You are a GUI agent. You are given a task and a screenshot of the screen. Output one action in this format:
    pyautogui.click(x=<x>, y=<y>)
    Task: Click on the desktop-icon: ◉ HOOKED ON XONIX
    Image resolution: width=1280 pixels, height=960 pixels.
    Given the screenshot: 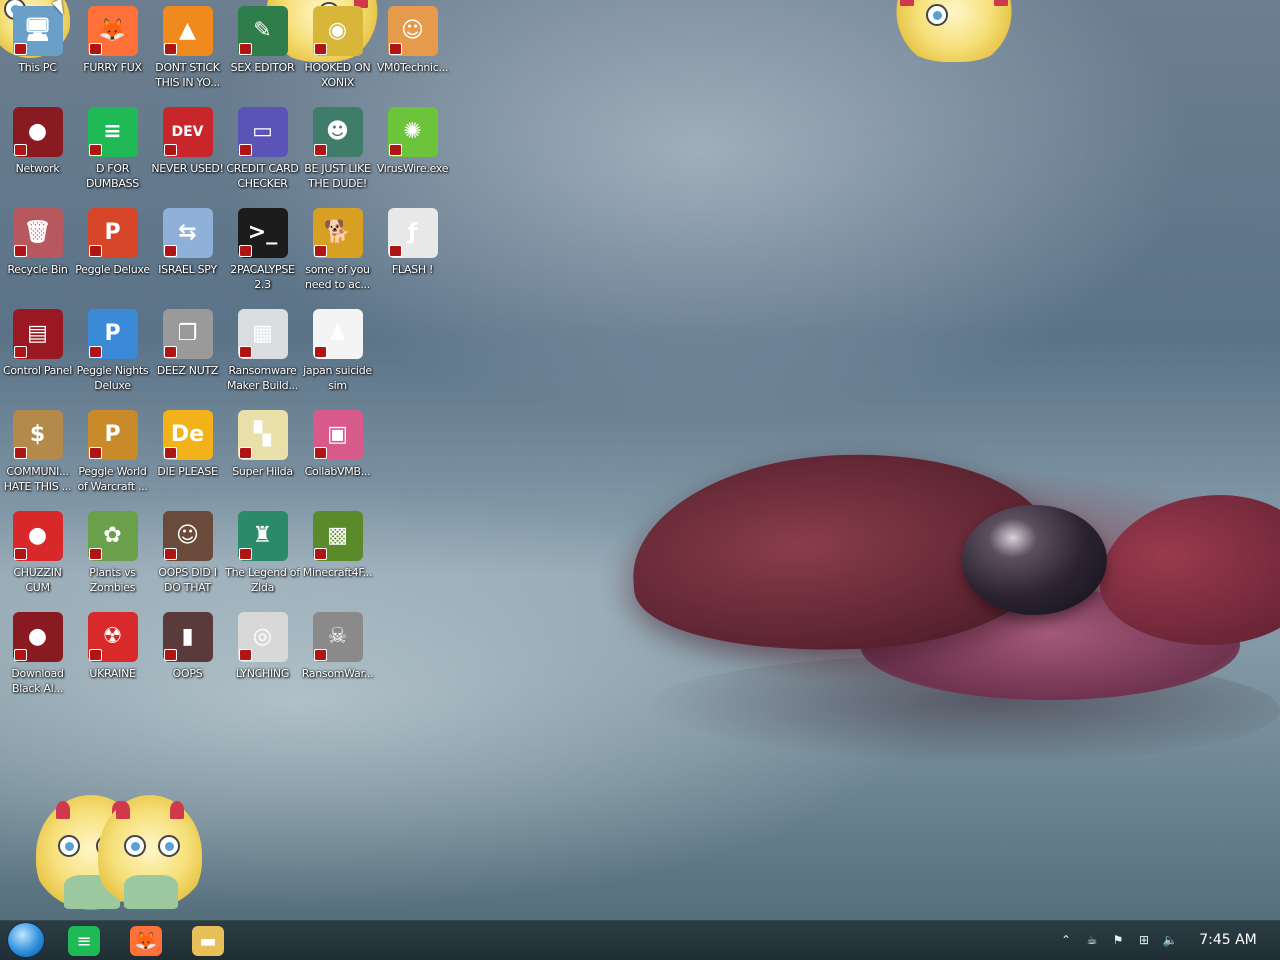 What is the action you would take?
    pyautogui.click(x=337, y=49)
    